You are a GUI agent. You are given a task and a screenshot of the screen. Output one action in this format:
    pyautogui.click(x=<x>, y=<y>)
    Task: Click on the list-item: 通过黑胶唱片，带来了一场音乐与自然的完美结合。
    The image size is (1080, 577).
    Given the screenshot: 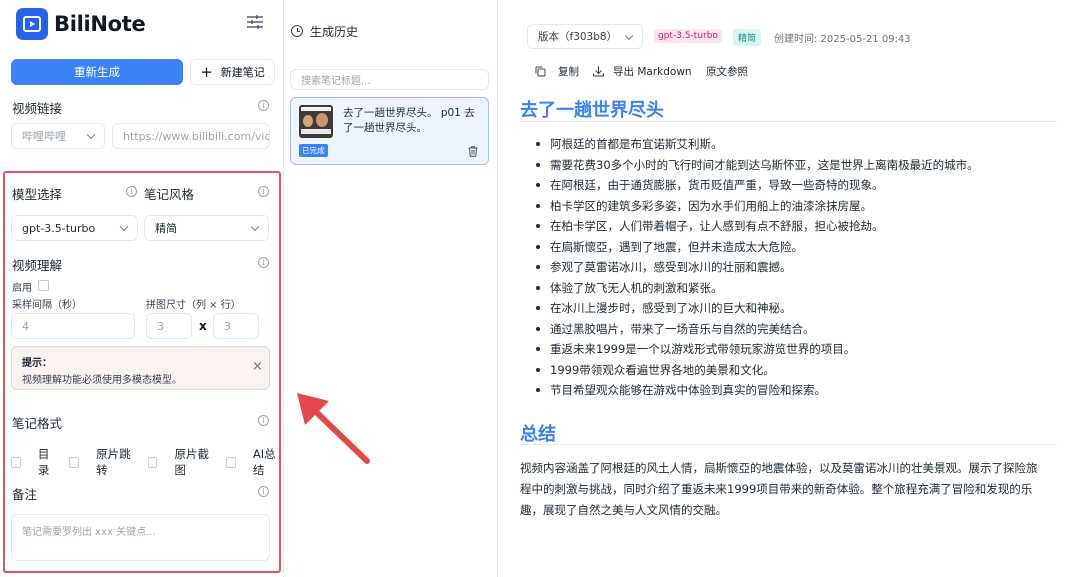 What is the action you would take?
    pyautogui.click(x=675, y=328)
    